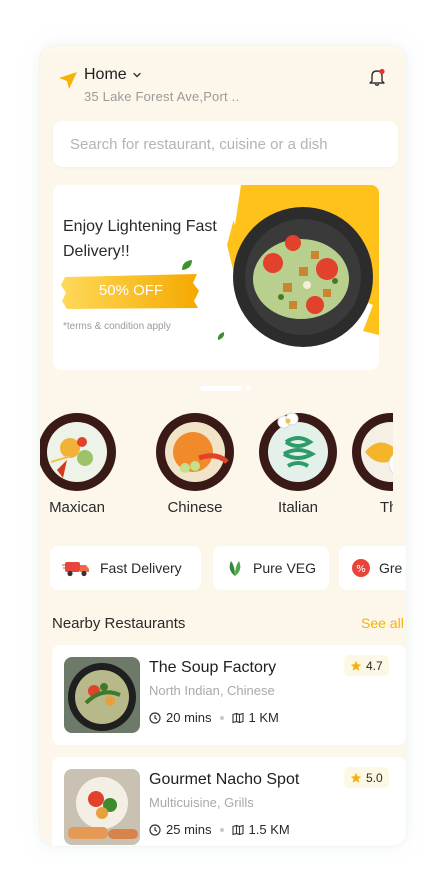 The image size is (445, 872). I want to click on category-item: Italian, so click(298, 464).